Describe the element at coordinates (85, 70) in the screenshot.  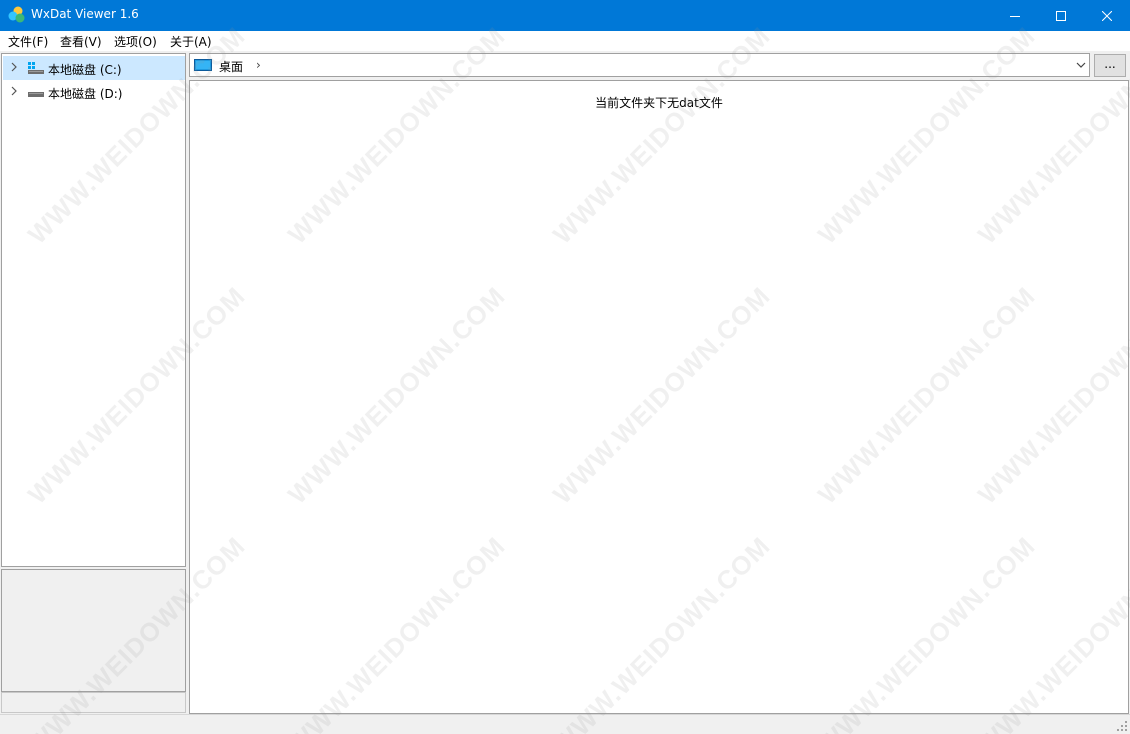
I see `tree-item-label: 本地磁盘 (C:)` at that location.